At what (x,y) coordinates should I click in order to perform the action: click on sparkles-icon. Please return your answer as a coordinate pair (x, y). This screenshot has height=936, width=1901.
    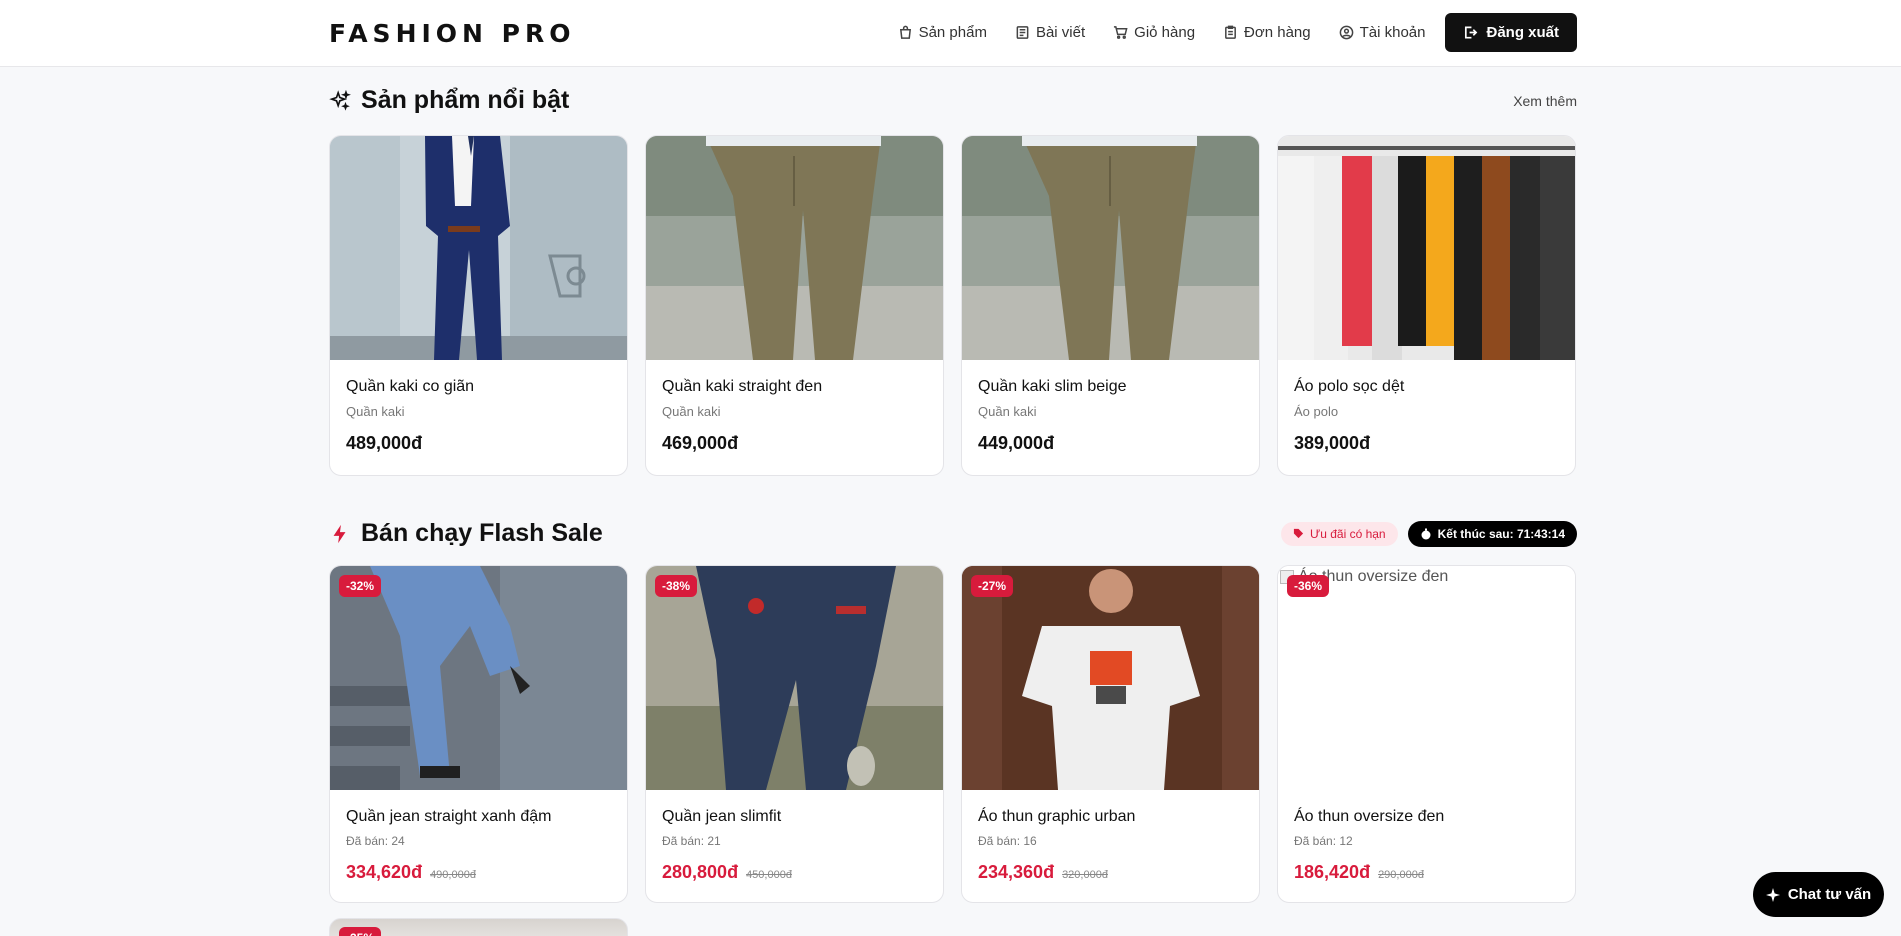
    Looking at the image, I should click on (340, 100).